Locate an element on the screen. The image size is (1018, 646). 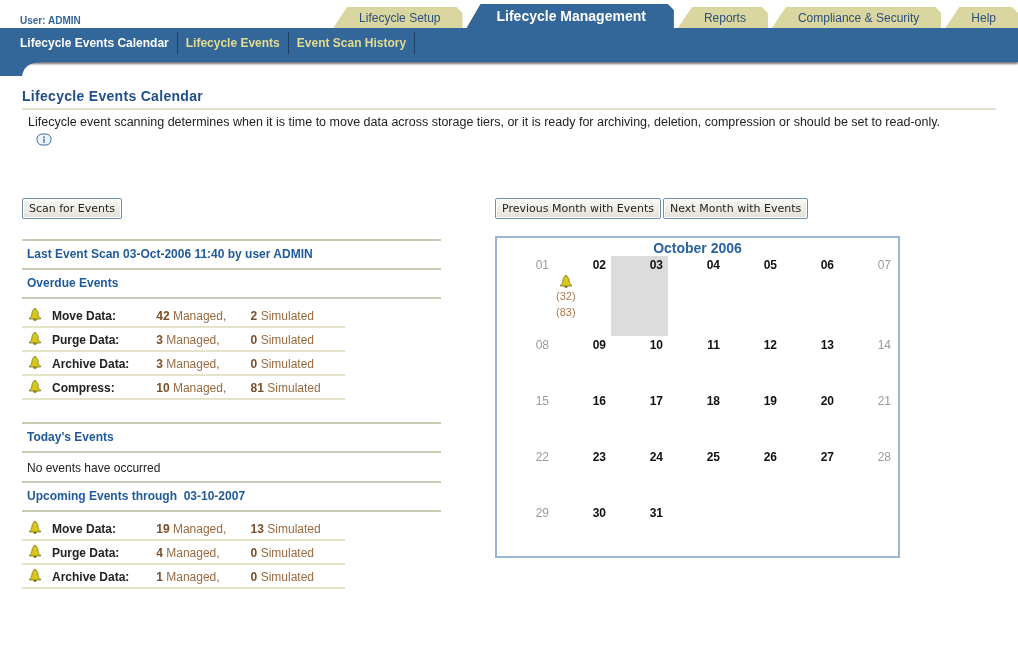
day-number: 26 is located at coordinates (770, 457).